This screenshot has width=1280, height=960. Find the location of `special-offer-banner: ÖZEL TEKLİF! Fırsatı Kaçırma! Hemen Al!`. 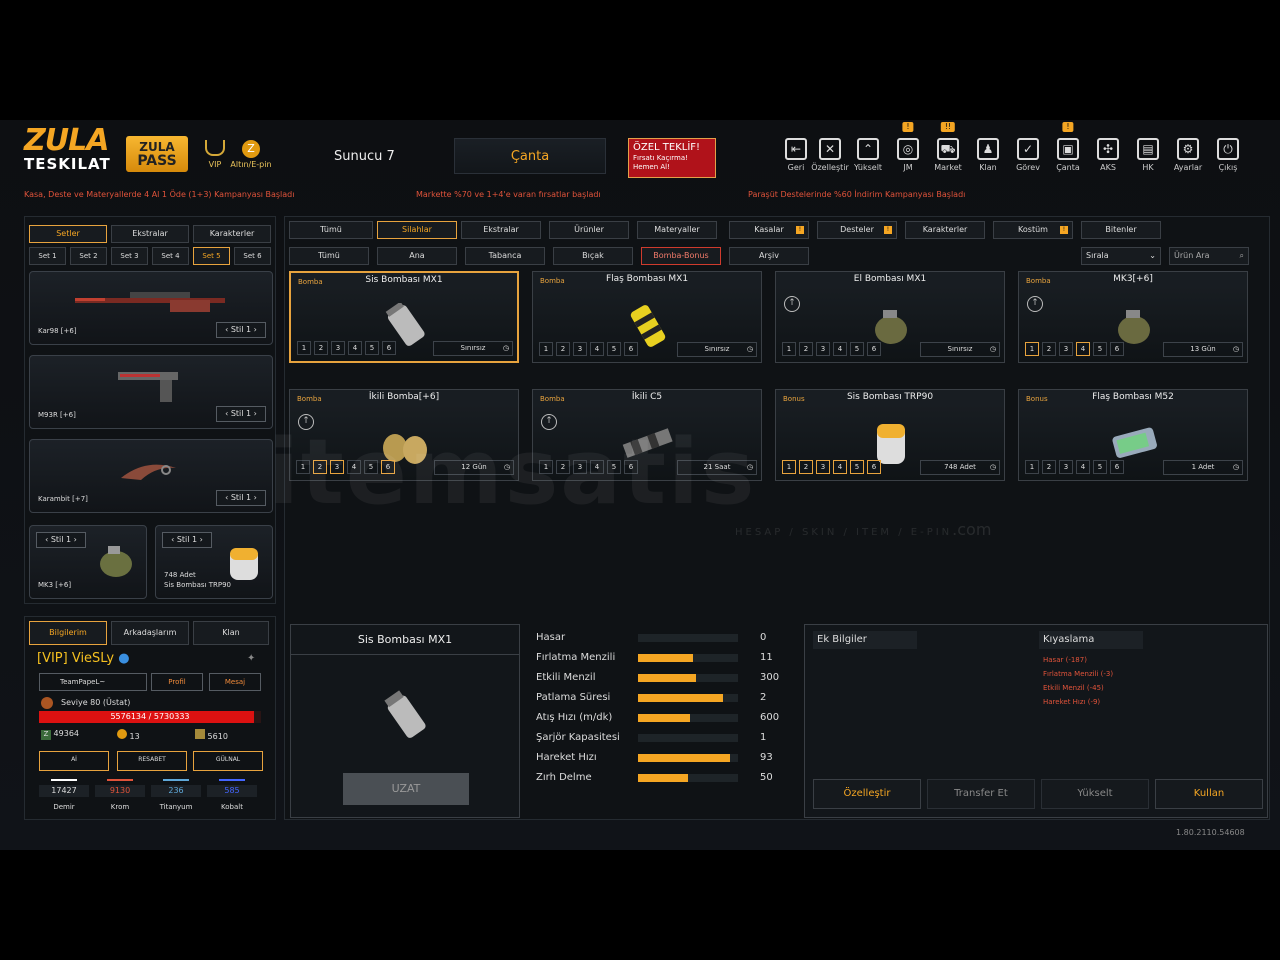

special-offer-banner: ÖZEL TEKLİF! Fırsatı Kaçırma! Hemen Al! is located at coordinates (672, 158).